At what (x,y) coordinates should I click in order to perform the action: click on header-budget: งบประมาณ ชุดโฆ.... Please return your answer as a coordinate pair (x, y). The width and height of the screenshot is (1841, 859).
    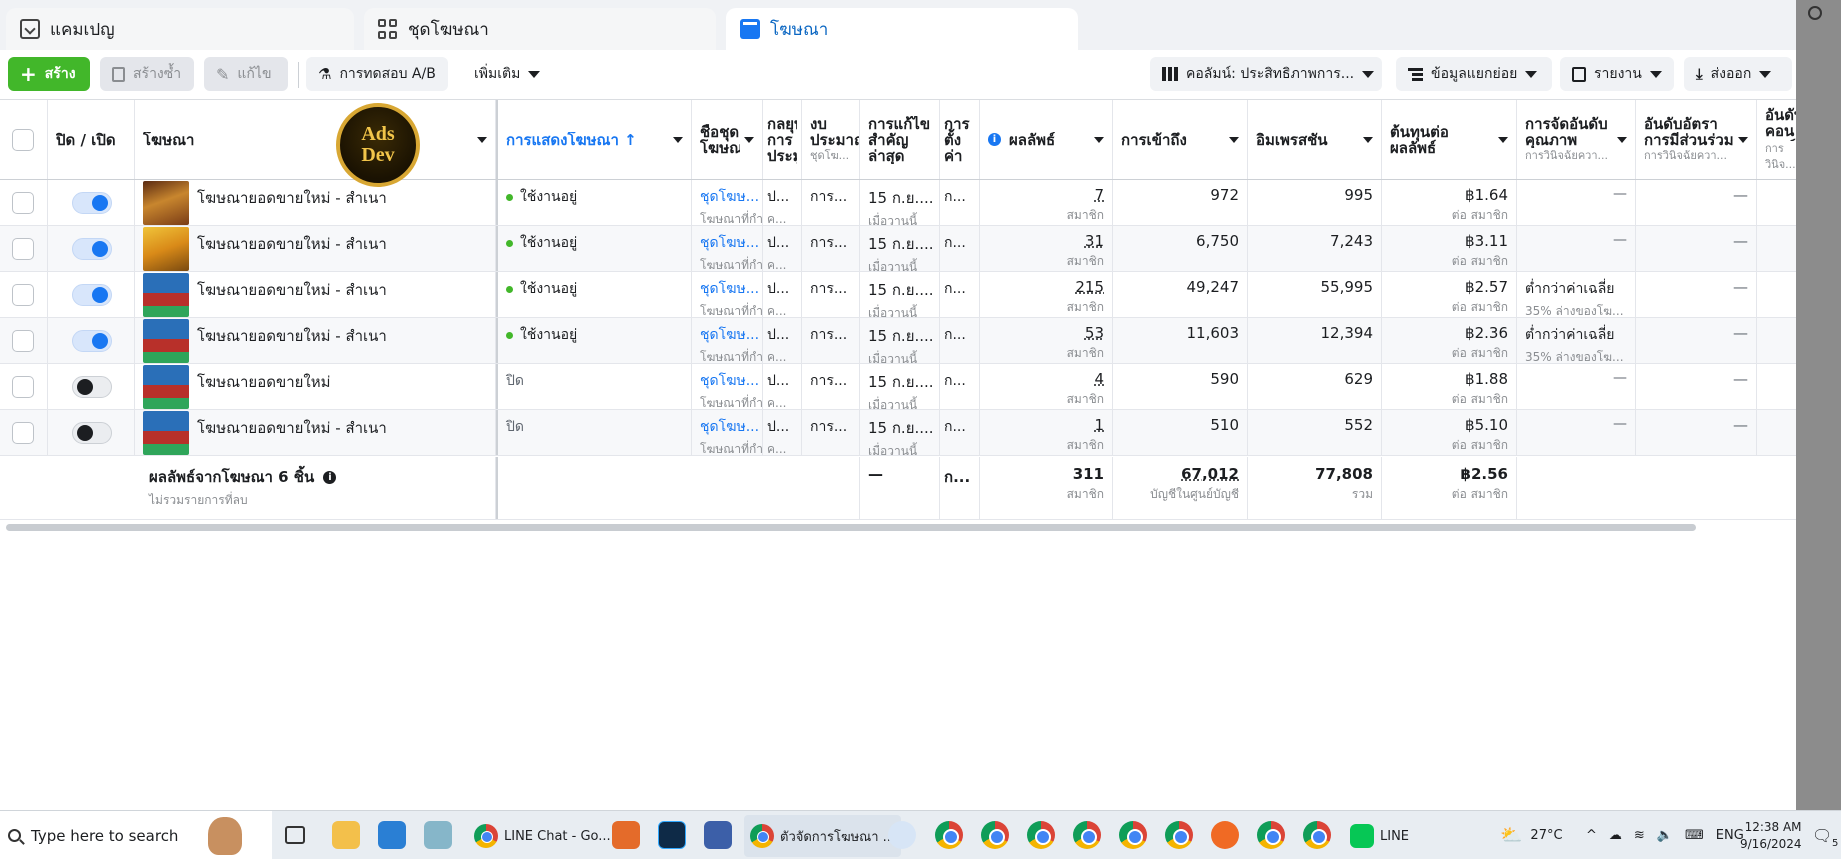
    Looking at the image, I should click on (831, 139).